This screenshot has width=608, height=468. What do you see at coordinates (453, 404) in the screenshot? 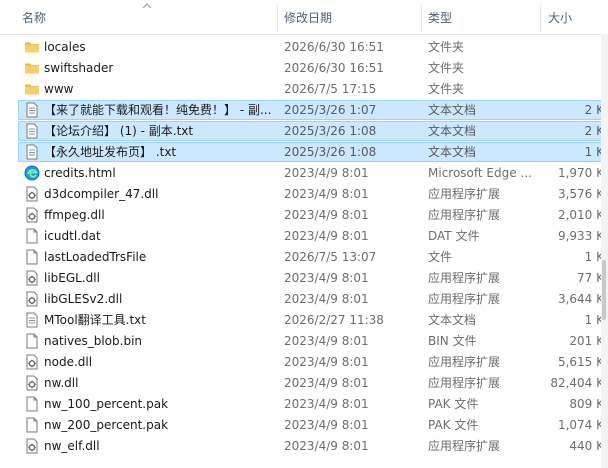
I see `file-type: PAK 文件` at bounding box center [453, 404].